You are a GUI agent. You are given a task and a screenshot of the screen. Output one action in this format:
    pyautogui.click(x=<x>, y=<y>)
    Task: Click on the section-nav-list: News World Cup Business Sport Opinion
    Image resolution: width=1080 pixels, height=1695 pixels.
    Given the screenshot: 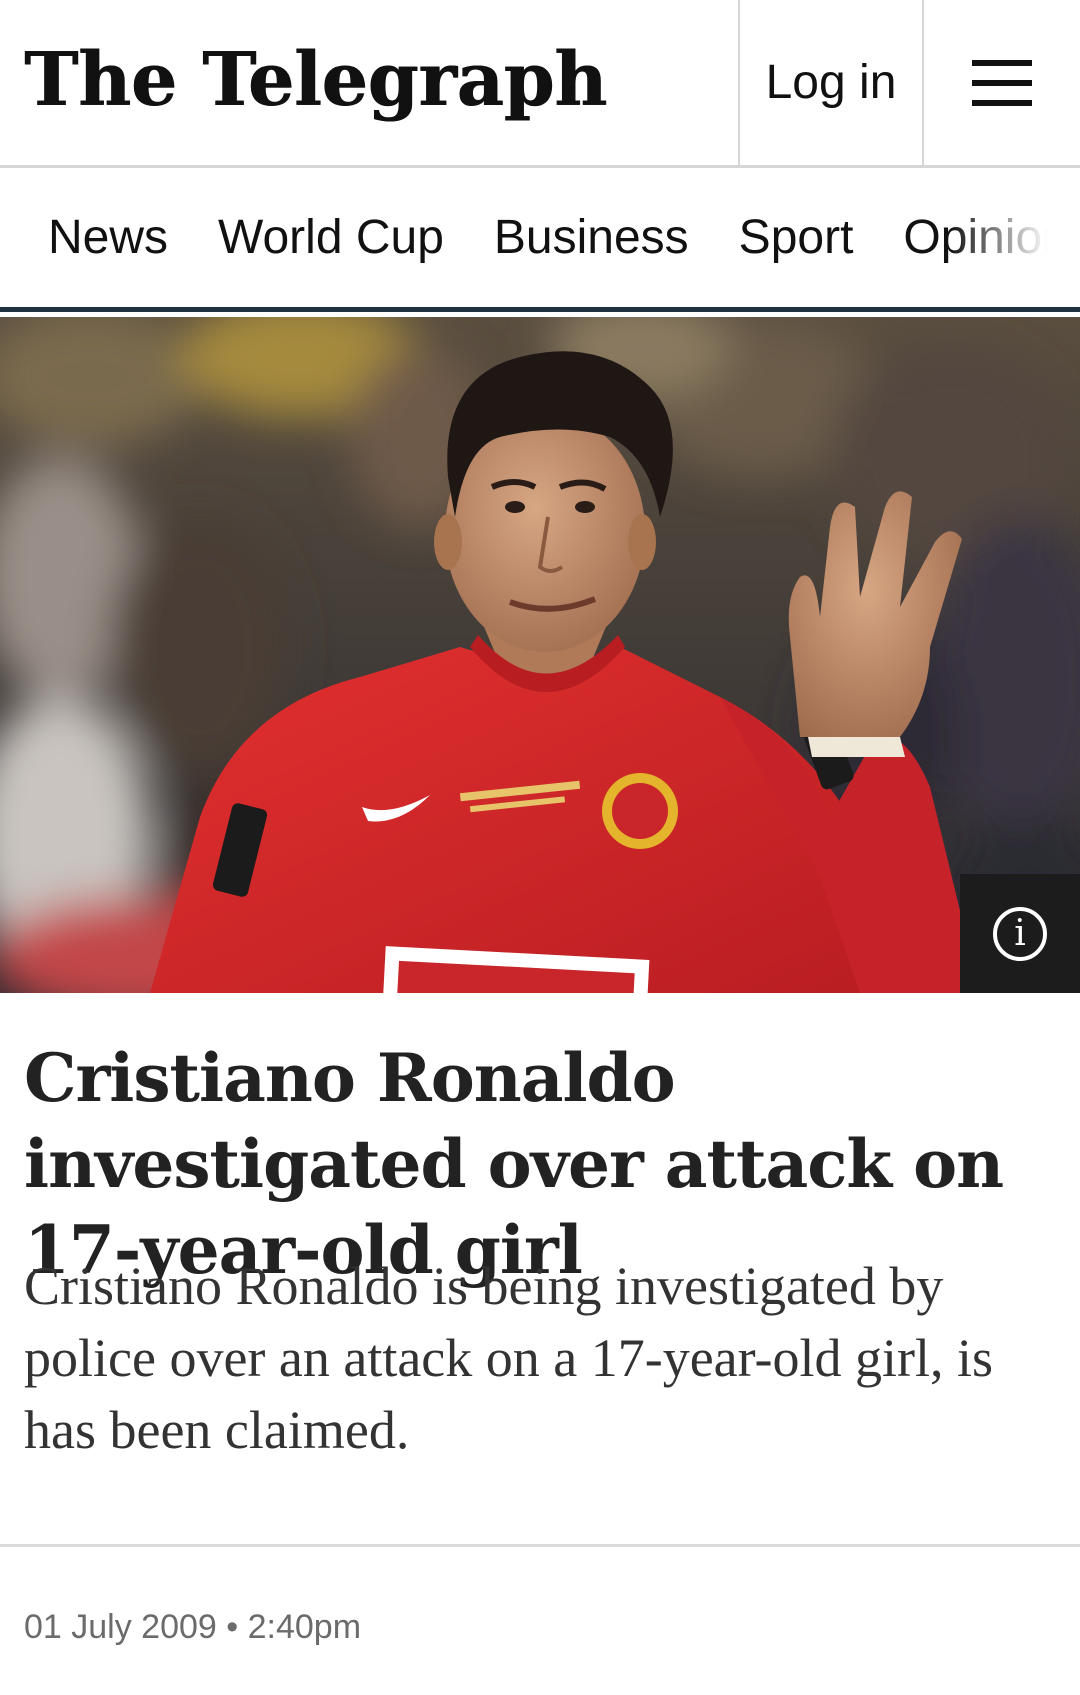 What is the action you would take?
    pyautogui.click(x=564, y=237)
    